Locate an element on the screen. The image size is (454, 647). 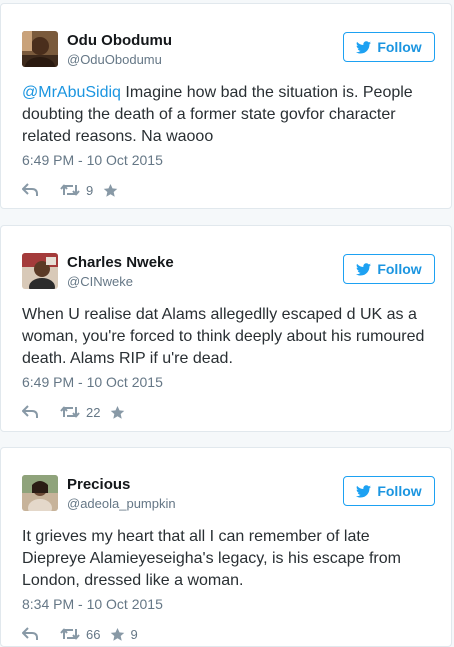
retweet-button: 66 is located at coordinates (80, 634).